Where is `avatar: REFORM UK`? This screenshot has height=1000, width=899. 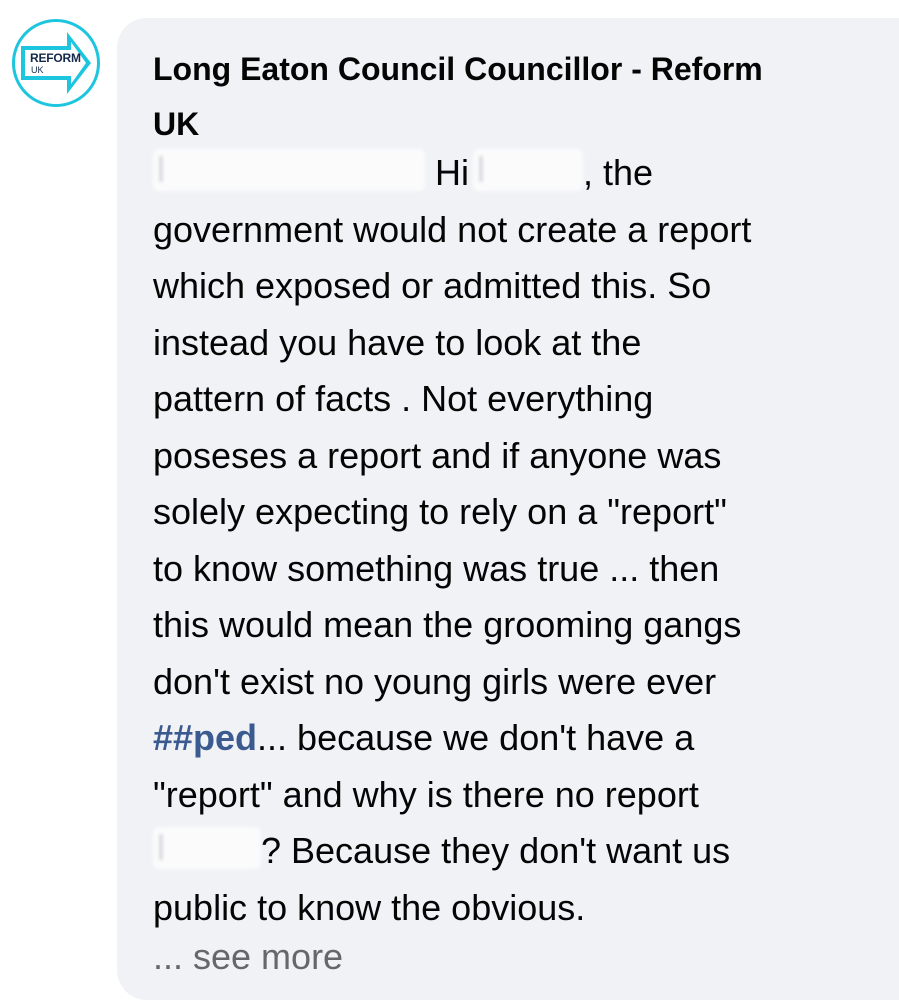 avatar: REFORM UK is located at coordinates (56, 63).